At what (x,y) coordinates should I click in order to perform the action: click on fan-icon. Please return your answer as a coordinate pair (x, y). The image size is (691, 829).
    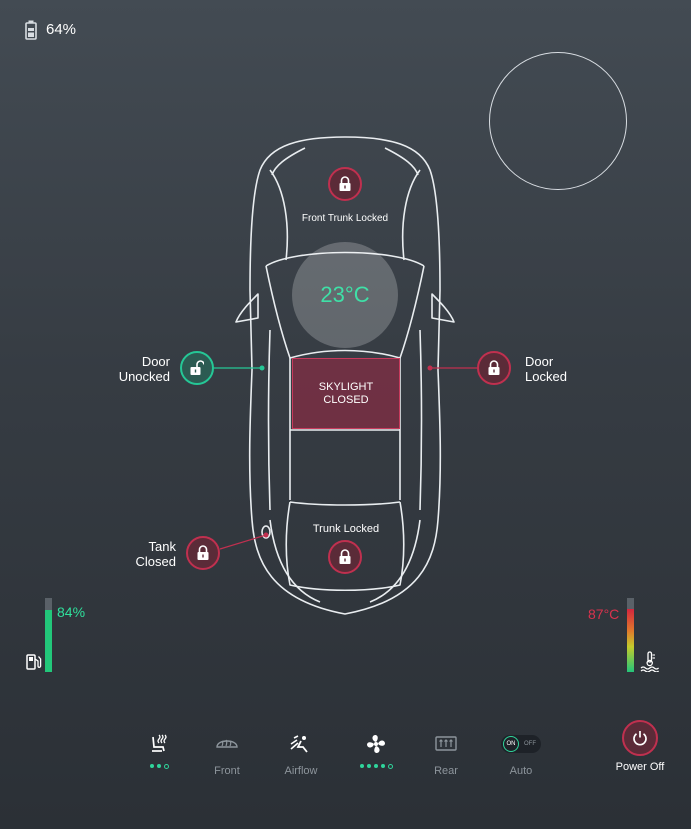
    Looking at the image, I should click on (376, 744).